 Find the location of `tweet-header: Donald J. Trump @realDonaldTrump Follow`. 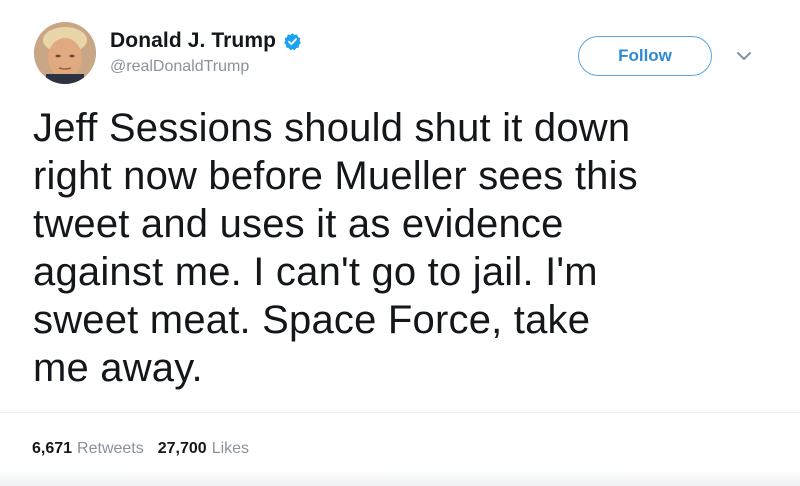

tweet-header: Donald J. Trump @realDonaldTrump Follow is located at coordinates (400, 57).